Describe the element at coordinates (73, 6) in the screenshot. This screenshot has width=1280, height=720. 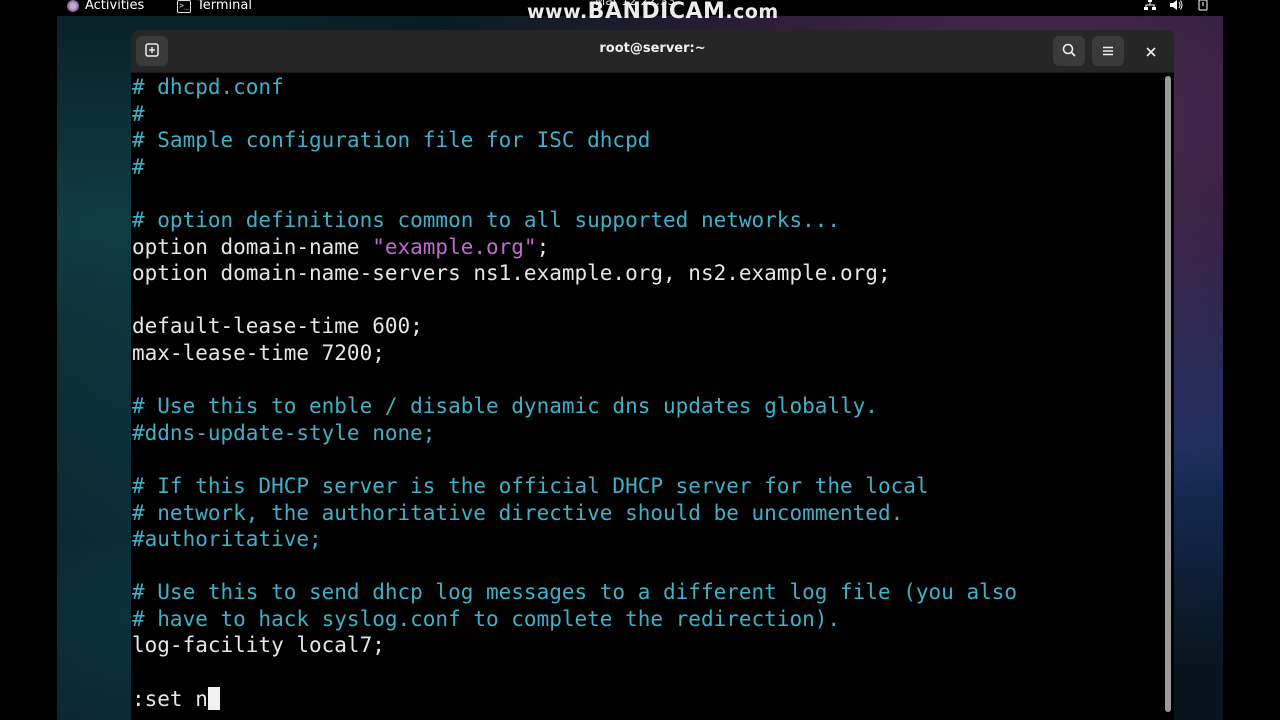
I see `activities-icon` at that location.